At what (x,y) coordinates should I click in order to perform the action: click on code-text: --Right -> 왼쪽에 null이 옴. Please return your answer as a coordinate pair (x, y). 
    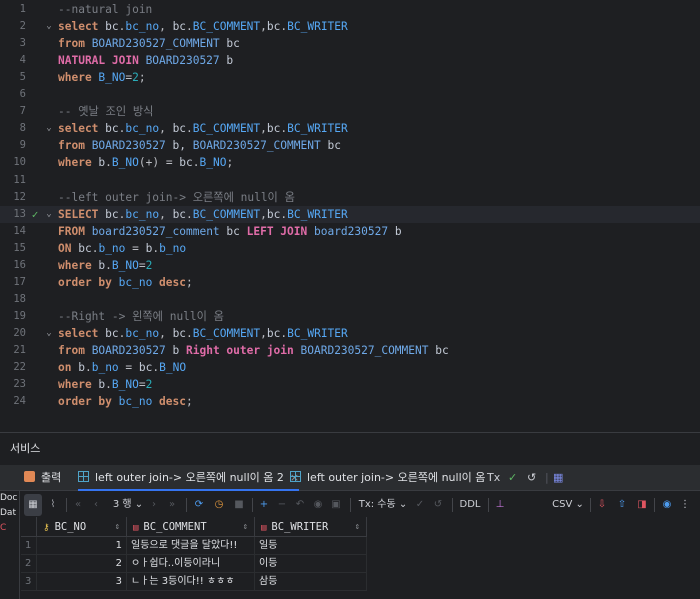
    Looking at the image, I should click on (141, 316).